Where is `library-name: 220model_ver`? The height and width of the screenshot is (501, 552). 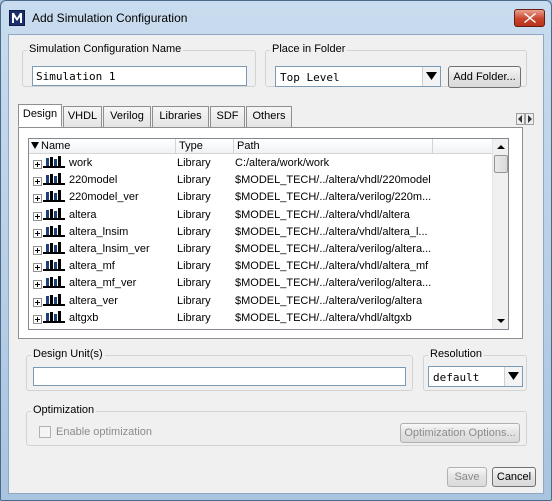
library-name: 220model_ver is located at coordinates (104, 197).